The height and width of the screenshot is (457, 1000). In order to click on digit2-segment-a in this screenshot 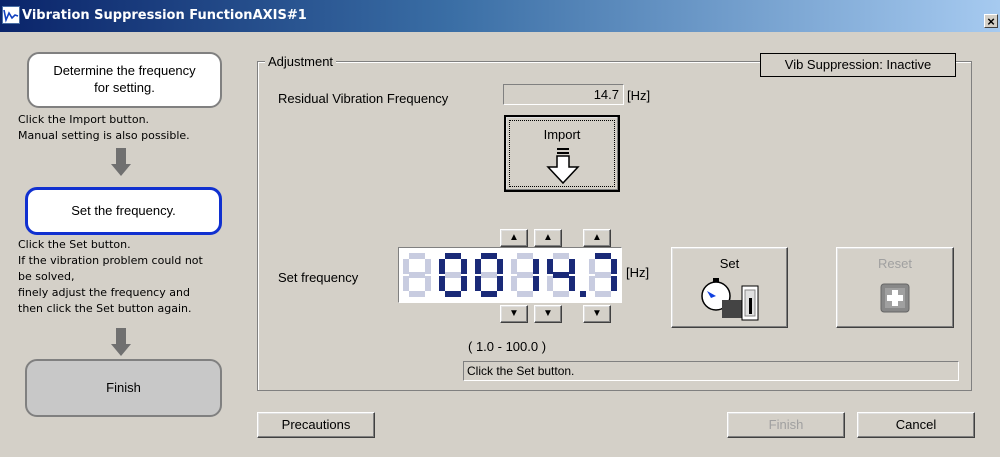, I will do `click(453, 256)`.